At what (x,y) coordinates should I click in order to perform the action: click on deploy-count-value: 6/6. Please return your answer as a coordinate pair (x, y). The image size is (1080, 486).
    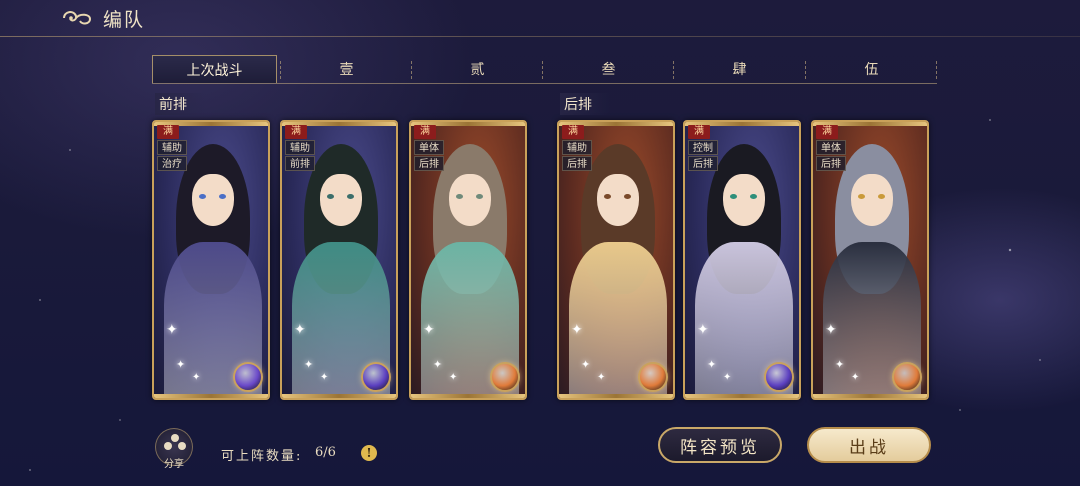
    Looking at the image, I should click on (325, 452).